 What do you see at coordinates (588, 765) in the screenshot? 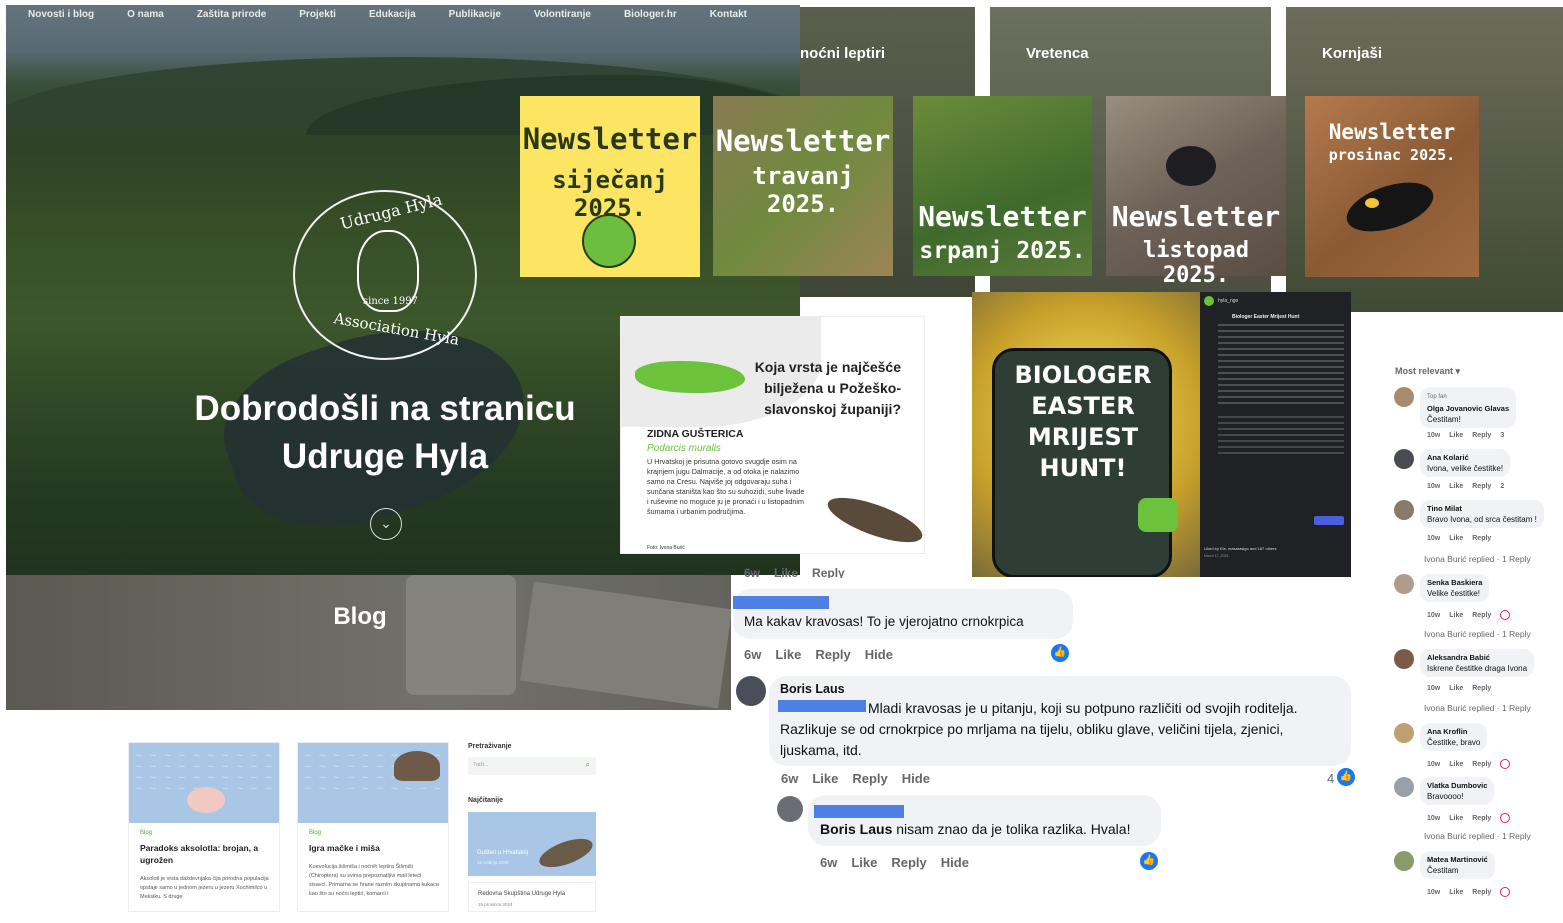
I see `search-icon: ⌕` at bounding box center [588, 765].